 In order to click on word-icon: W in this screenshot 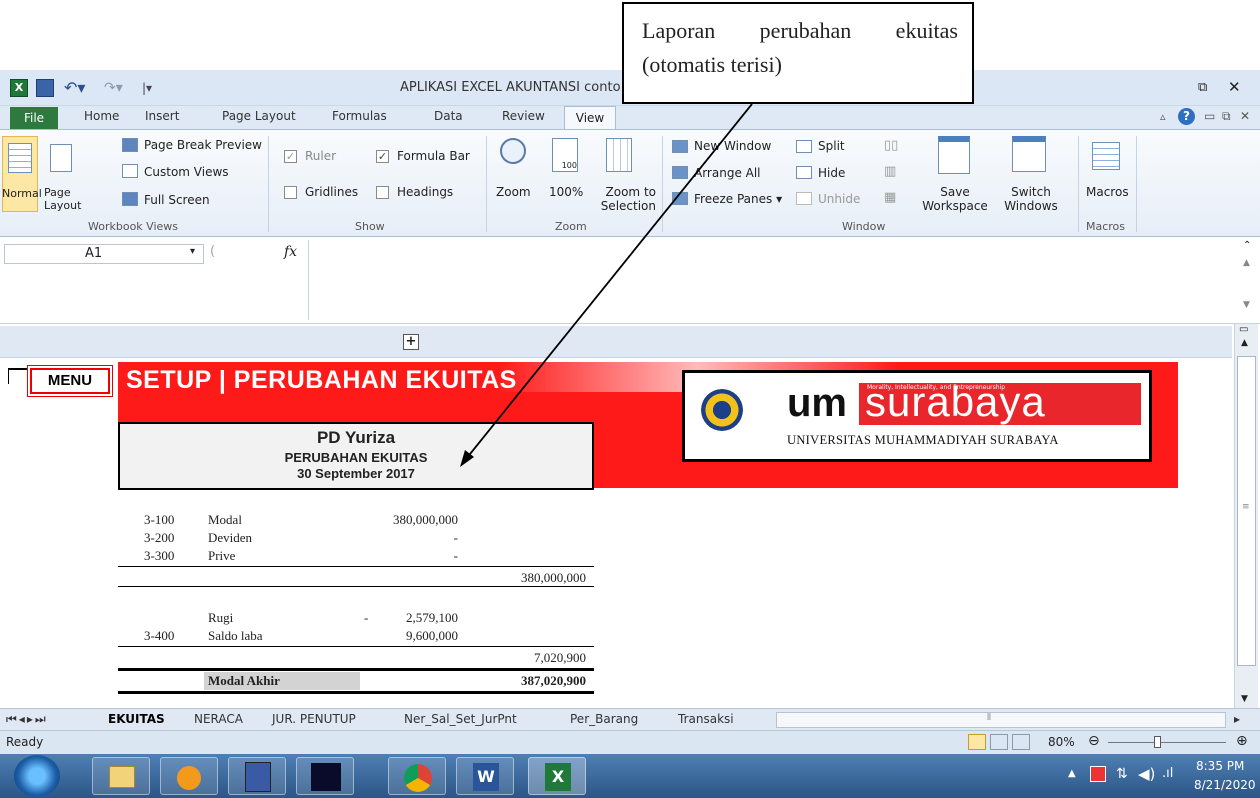, I will do `click(486, 777)`.